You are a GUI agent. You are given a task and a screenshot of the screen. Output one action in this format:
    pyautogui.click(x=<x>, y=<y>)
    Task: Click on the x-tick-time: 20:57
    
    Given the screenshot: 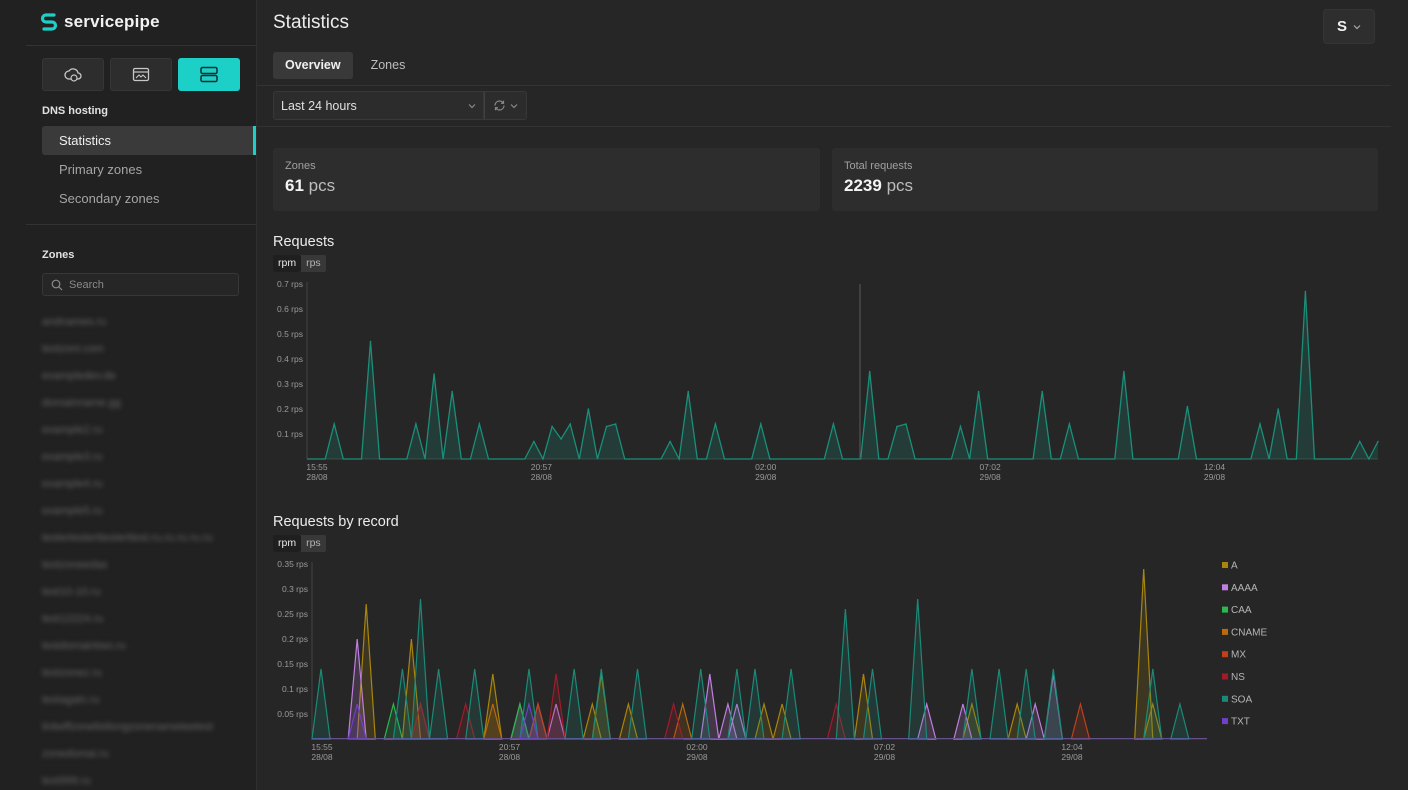 What is the action you would take?
    pyautogui.click(x=510, y=747)
    